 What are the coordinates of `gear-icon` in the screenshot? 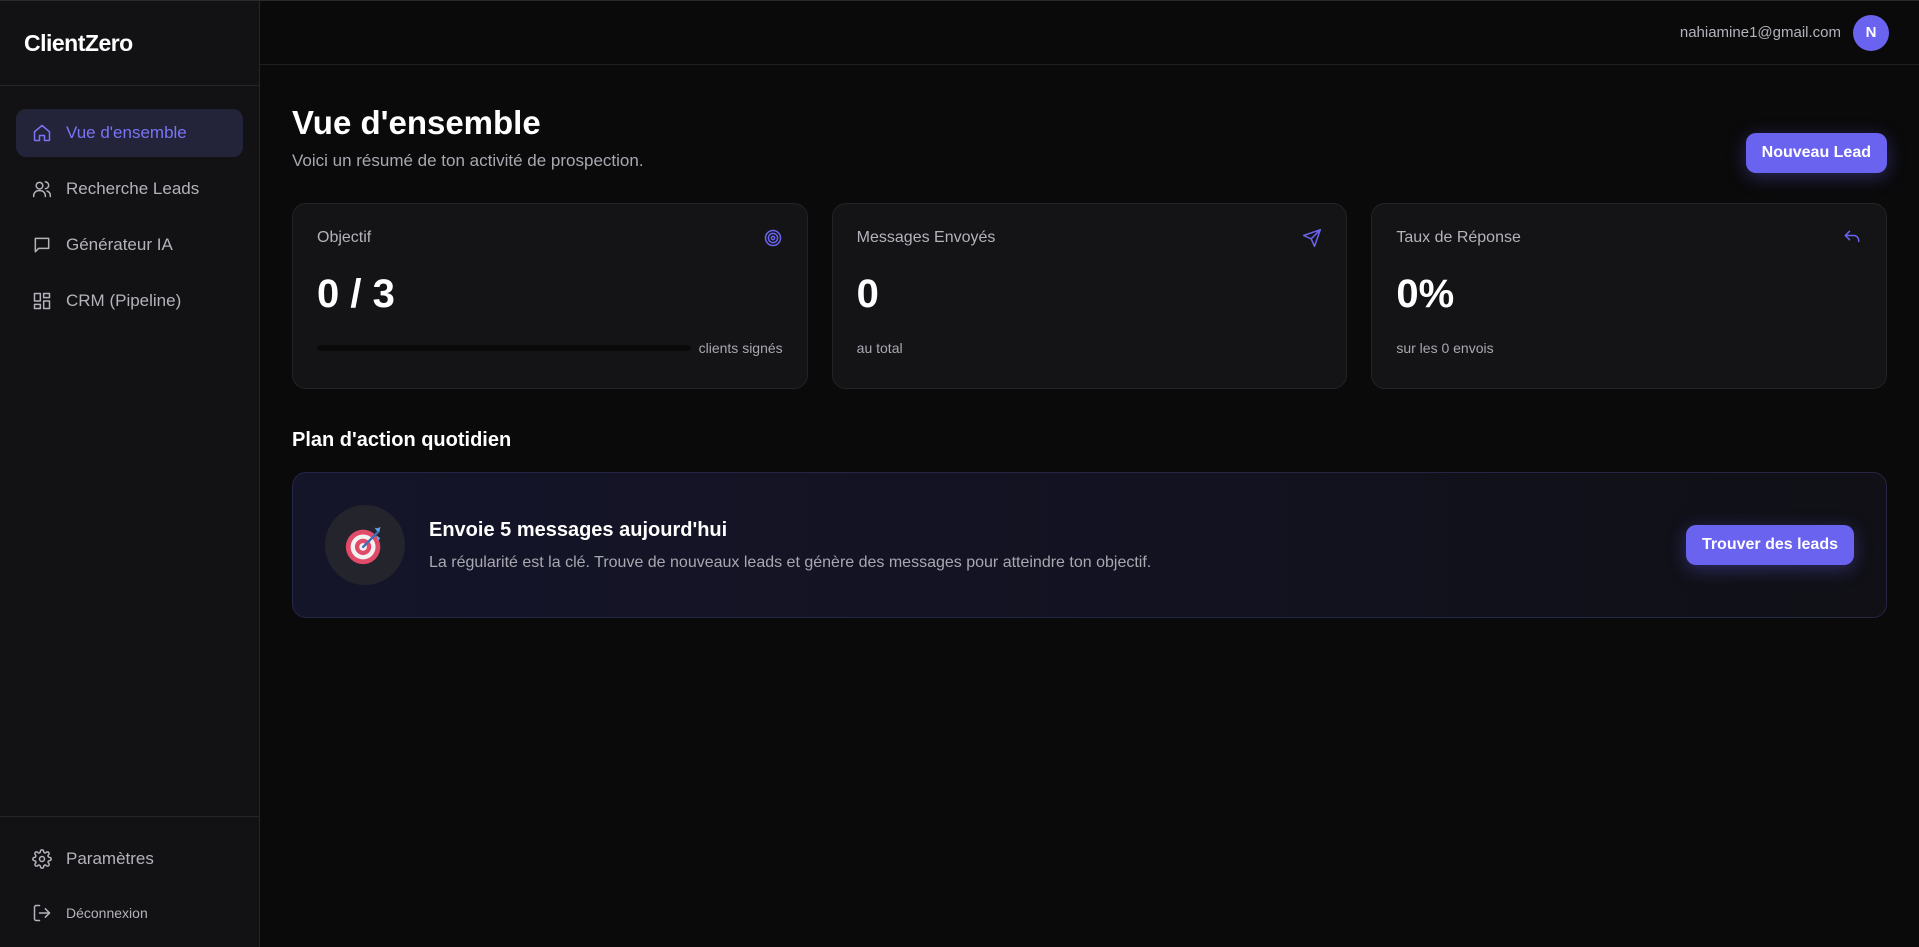 It's located at (42, 859).